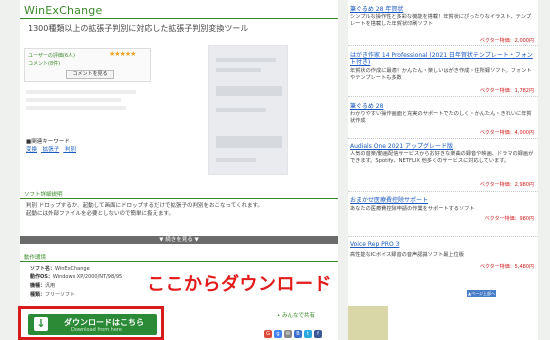 The image size is (550, 340). I want to click on spec-row: 機種：汎用, so click(42, 285).